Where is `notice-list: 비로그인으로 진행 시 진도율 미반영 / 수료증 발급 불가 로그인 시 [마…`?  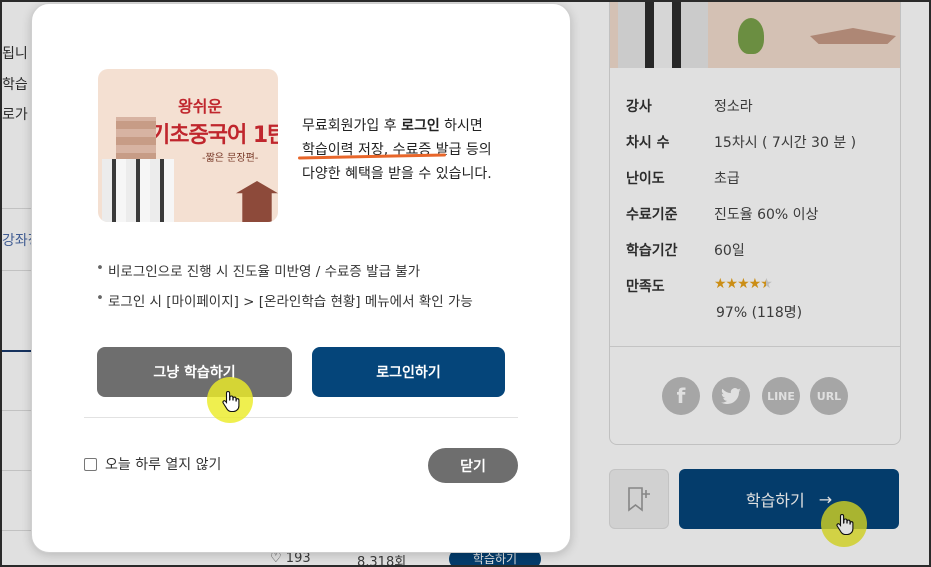
notice-list: 비로그인으로 진행 시 진도율 미반영 / 수료증 발급 불가 로그인 시 [마… is located at coordinates (284, 290).